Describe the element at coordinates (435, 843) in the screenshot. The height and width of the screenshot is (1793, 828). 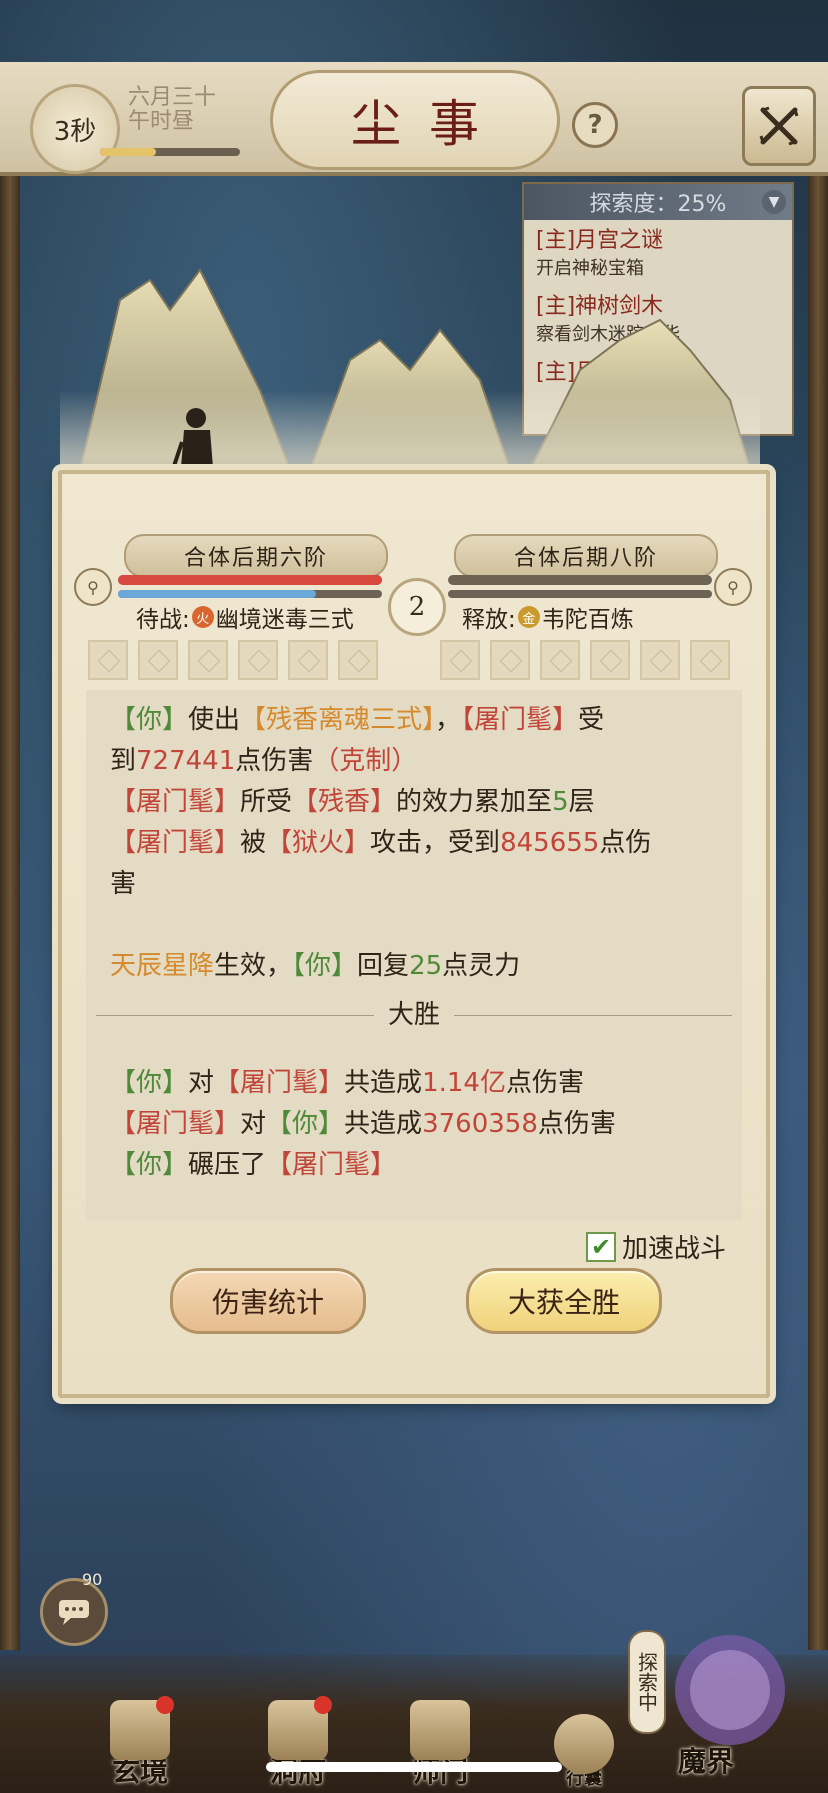
I see `log-text: 攻击，受到` at that location.